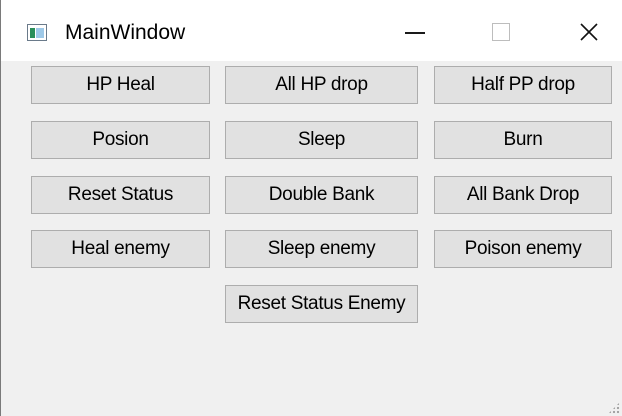 The image size is (622, 416). What do you see at coordinates (311, 30) in the screenshot?
I see `title-bar: MainWindow` at bounding box center [311, 30].